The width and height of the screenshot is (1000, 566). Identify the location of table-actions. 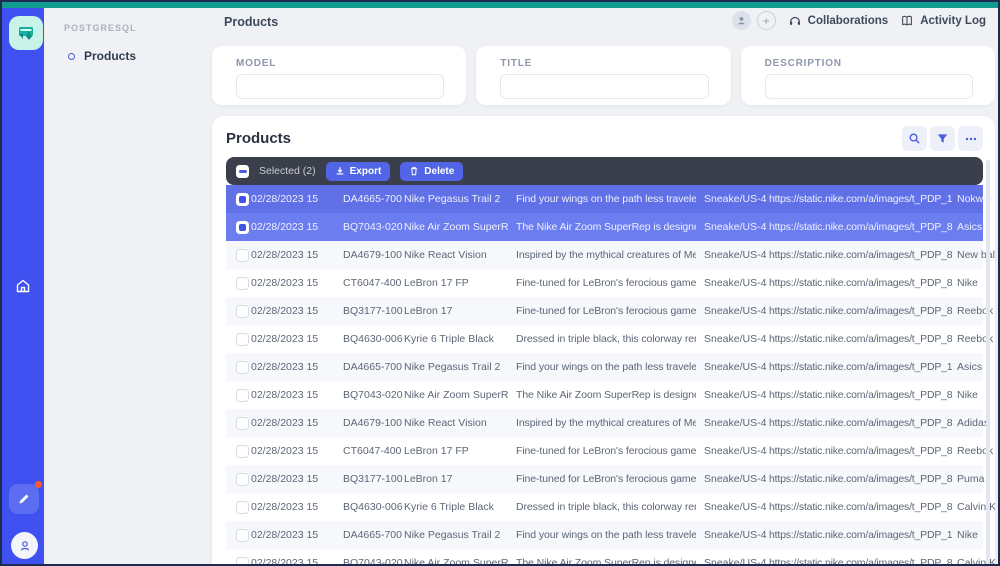
(942, 138).